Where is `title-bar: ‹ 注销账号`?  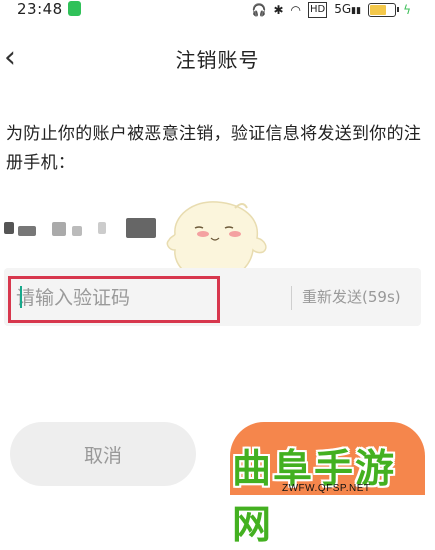 title-bar: ‹ 注销账号 is located at coordinates (217, 58).